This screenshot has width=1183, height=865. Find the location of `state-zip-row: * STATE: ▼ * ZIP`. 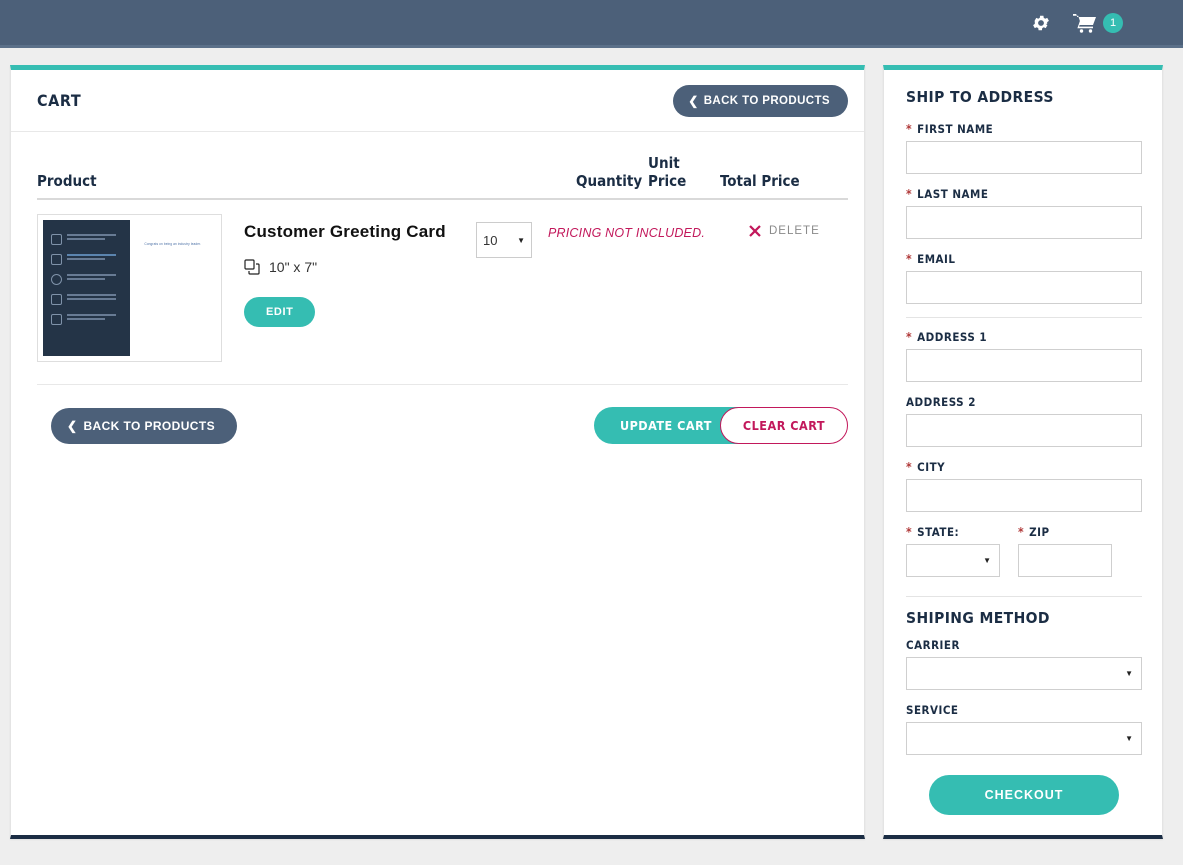

state-zip-row: * STATE: ▼ * ZIP is located at coordinates (1024, 557).